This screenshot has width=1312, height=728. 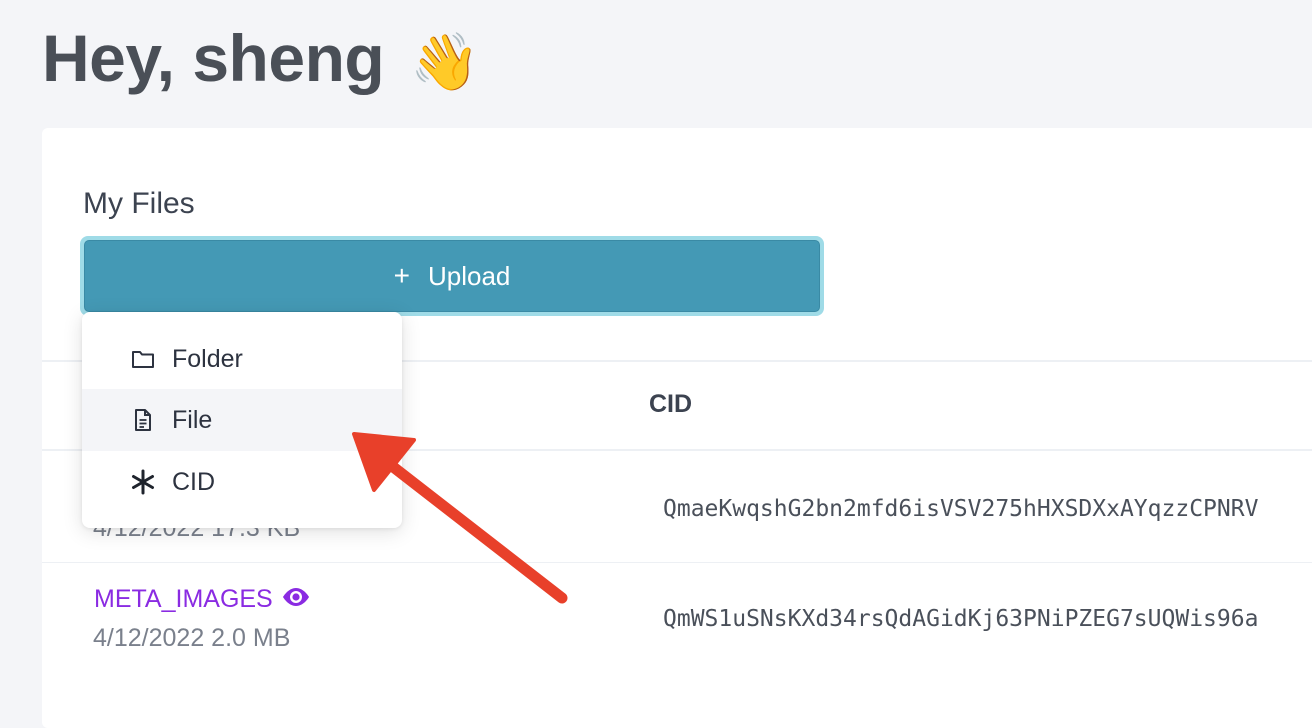 I want to click on row-2-name-link: META_IMAGES, so click(x=183, y=599).